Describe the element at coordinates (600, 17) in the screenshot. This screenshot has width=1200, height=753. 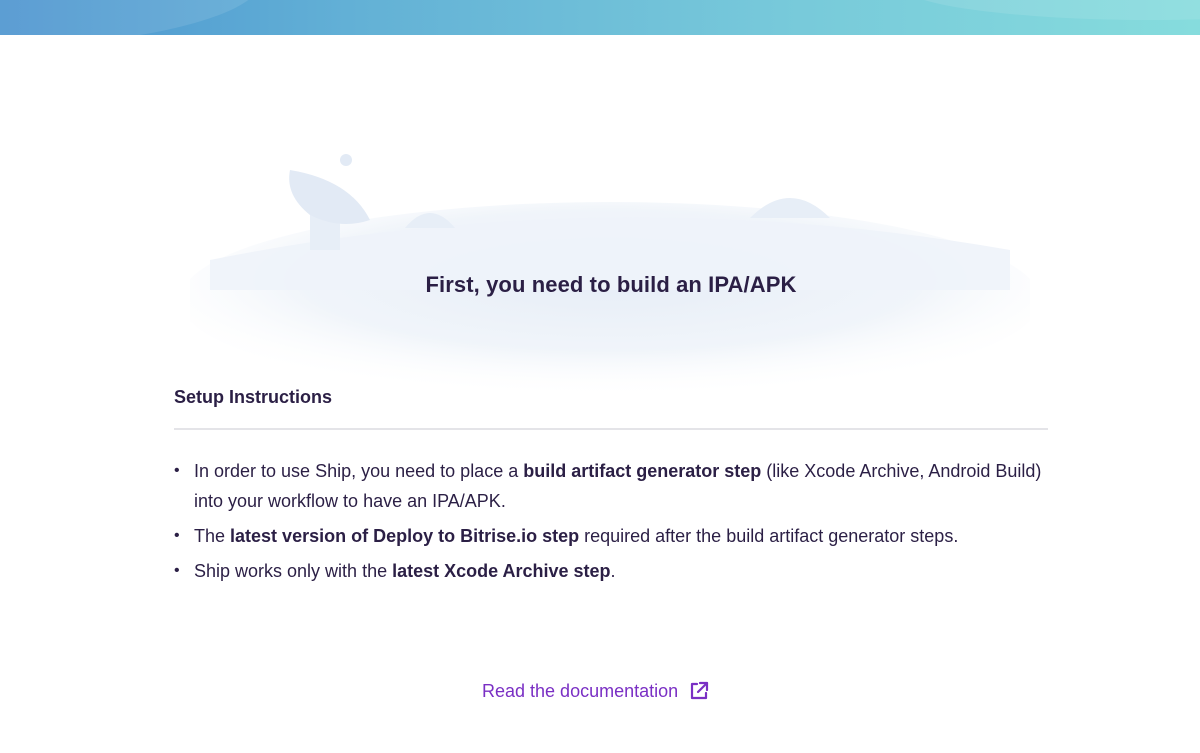
I see `top-banner` at that location.